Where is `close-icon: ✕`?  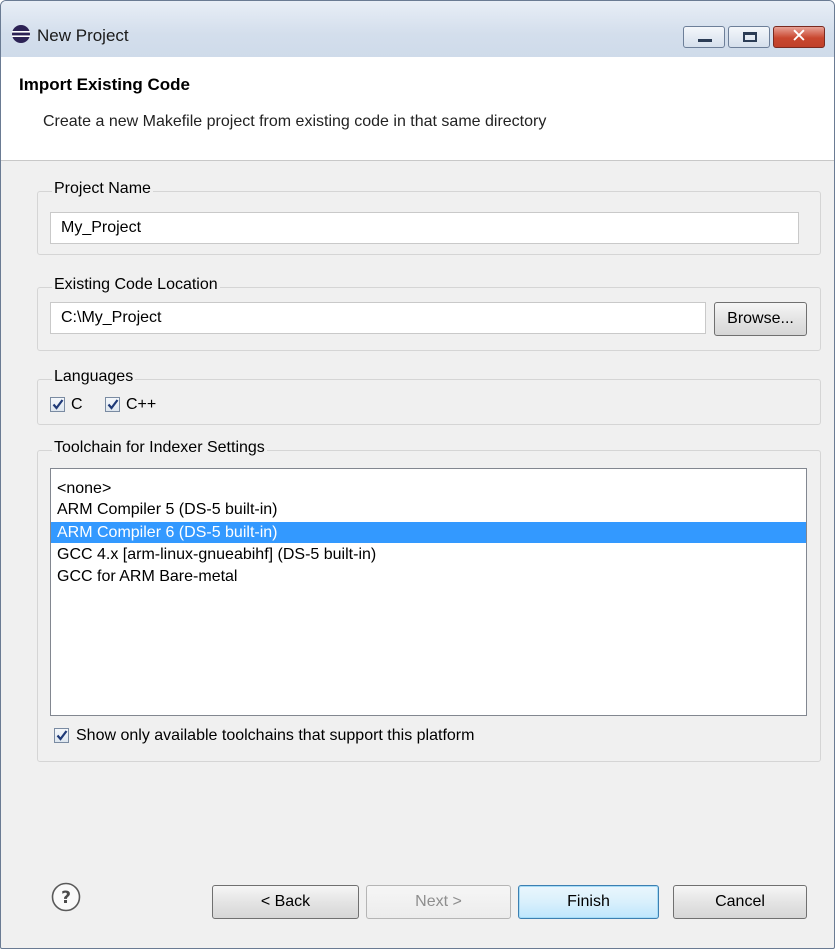 close-icon: ✕ is located at coordinates (799, 36).